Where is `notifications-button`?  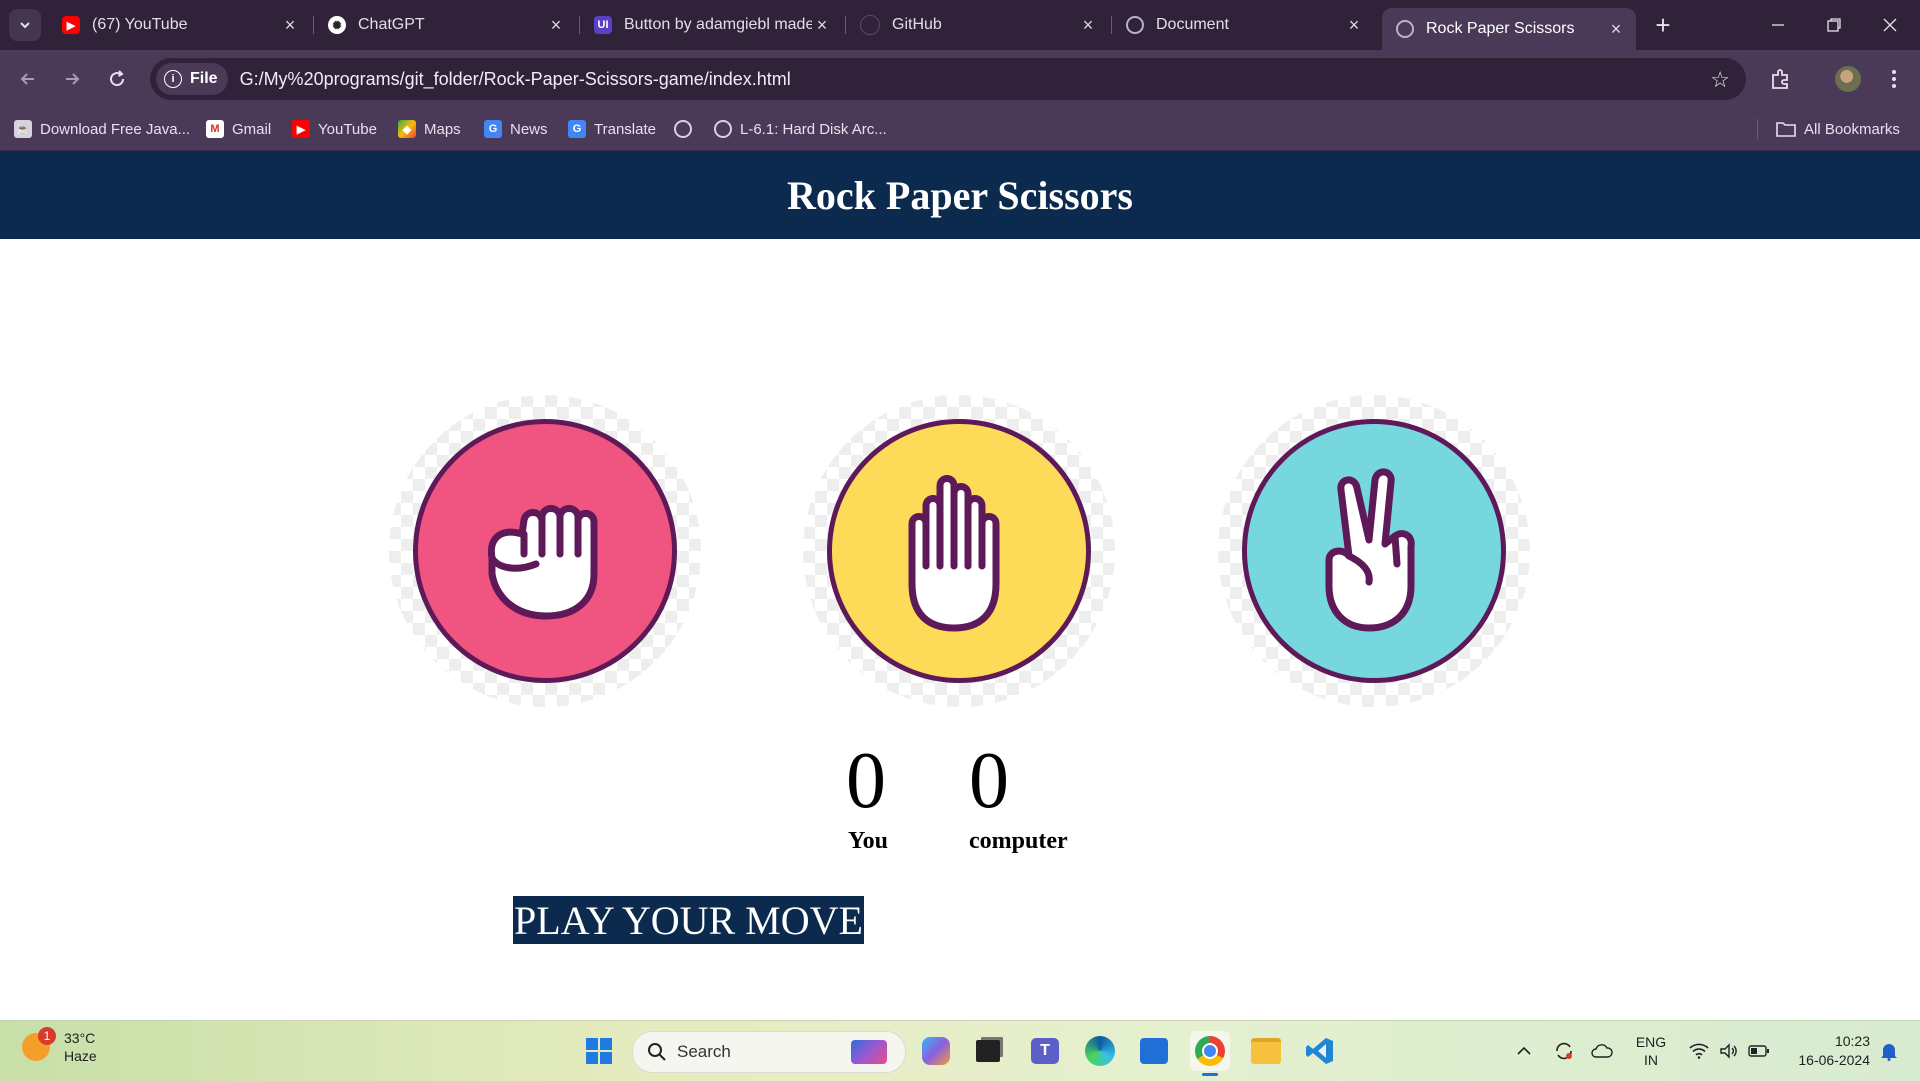 notifications-button is located at coordinates (1889, 1051).